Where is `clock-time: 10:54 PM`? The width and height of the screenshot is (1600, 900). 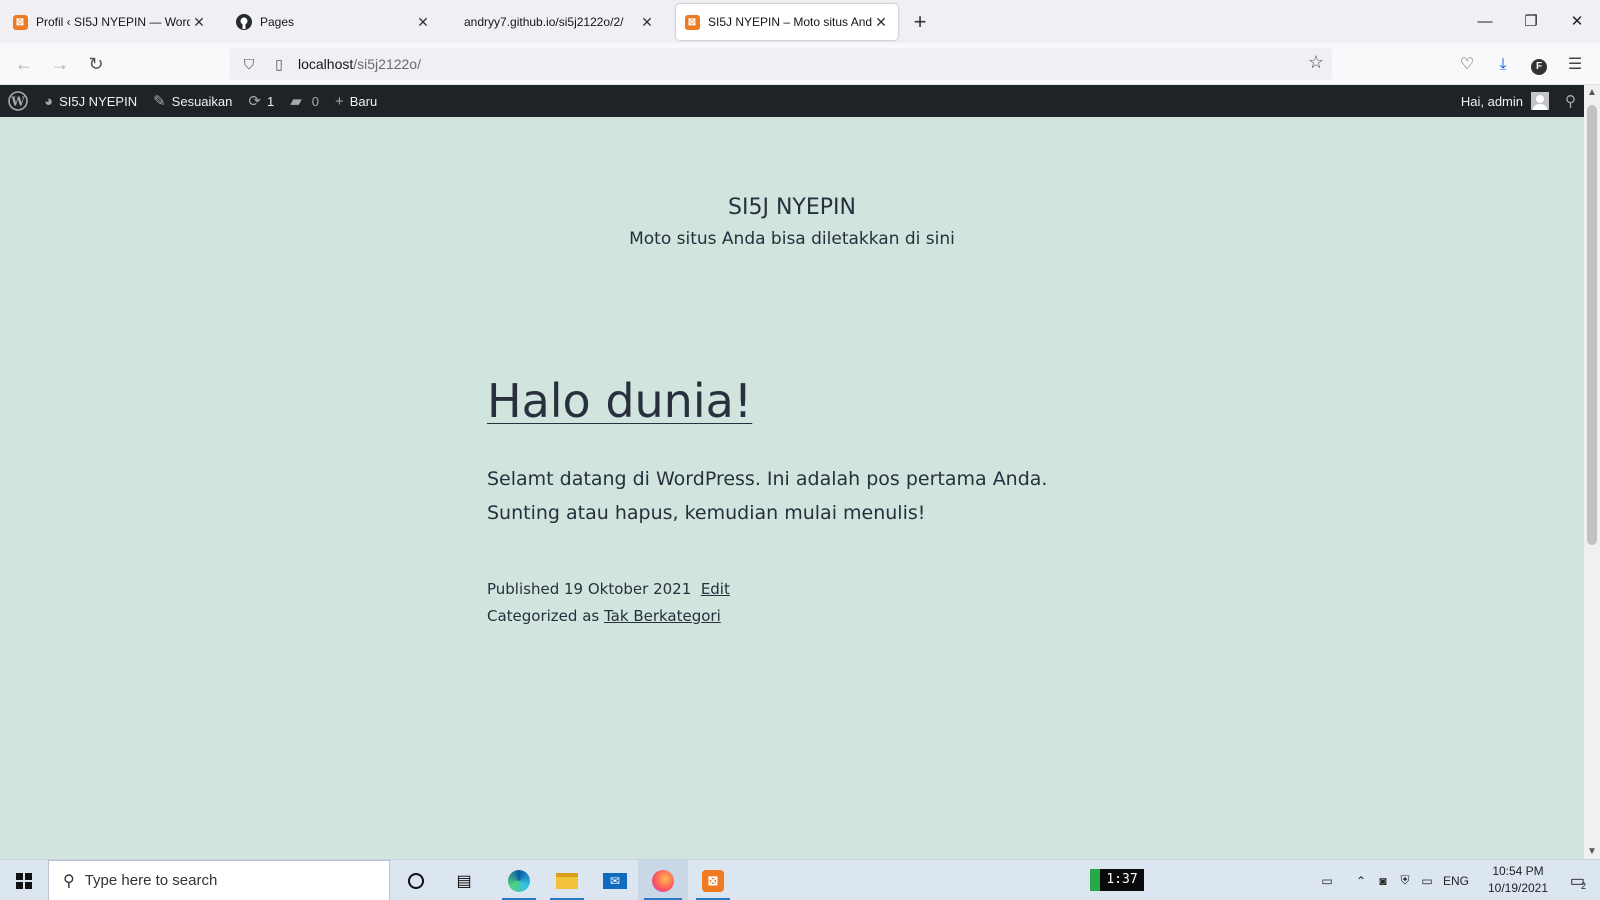 clock-time: 10:54 PM is located at coordinates (1518, 871).